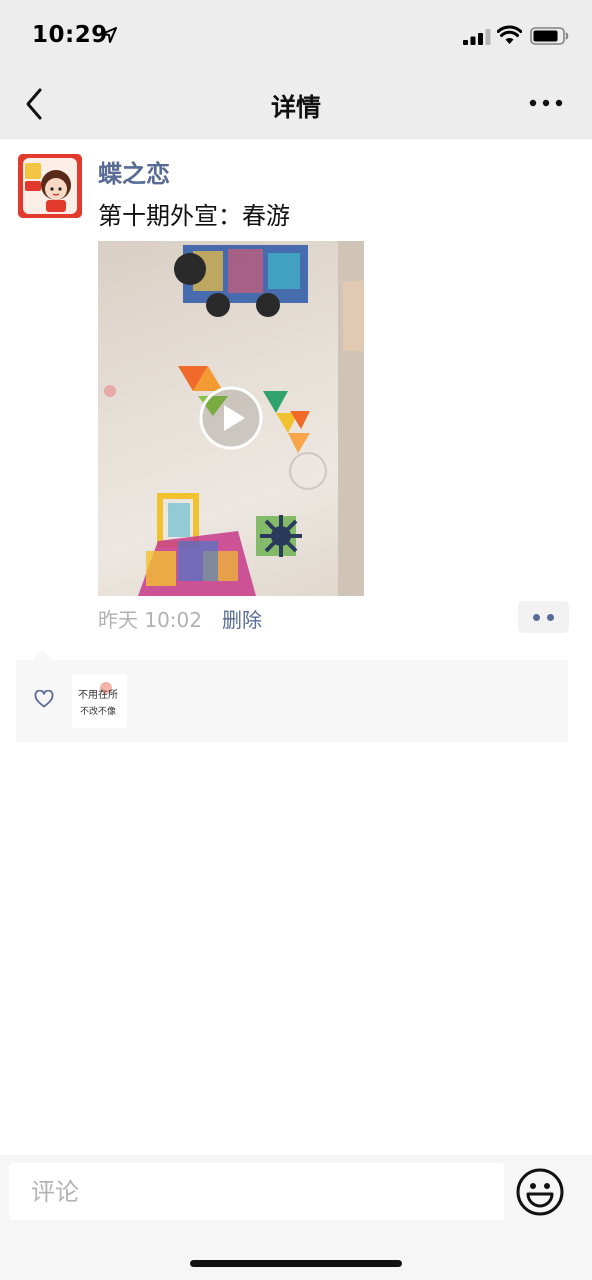  What do you see at coordinates (549, 36) in the screenshot?
I see `battery-icon` at bounding box center [549, 36].